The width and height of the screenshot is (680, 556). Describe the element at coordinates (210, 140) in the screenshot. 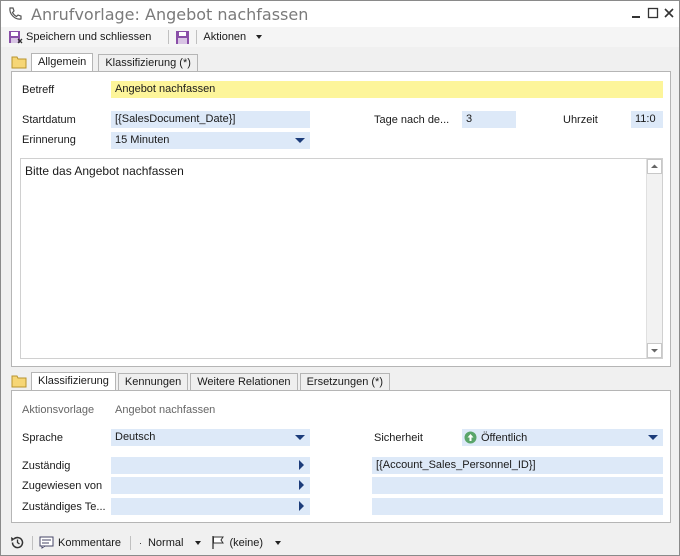

I see `reminder-select: 15 Minuten` at that location.